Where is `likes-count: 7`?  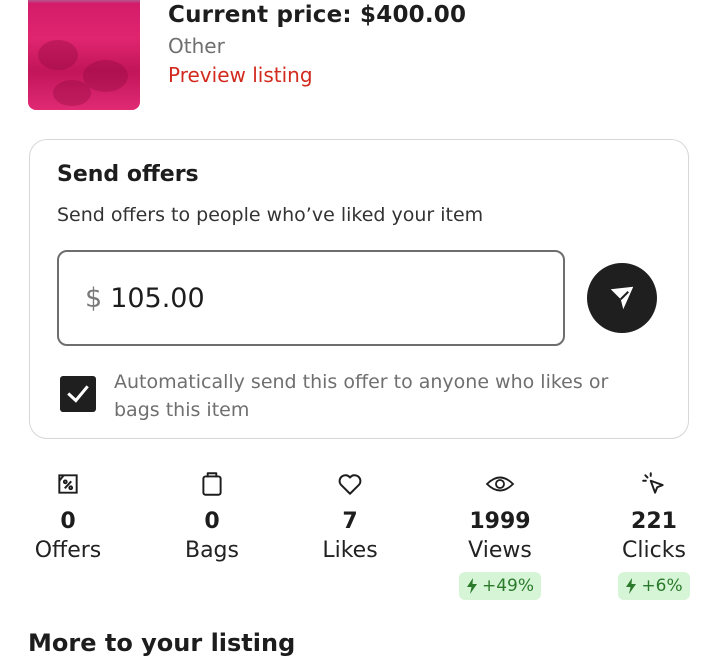 likes-count: 7 is located at coordinates (350, 521).